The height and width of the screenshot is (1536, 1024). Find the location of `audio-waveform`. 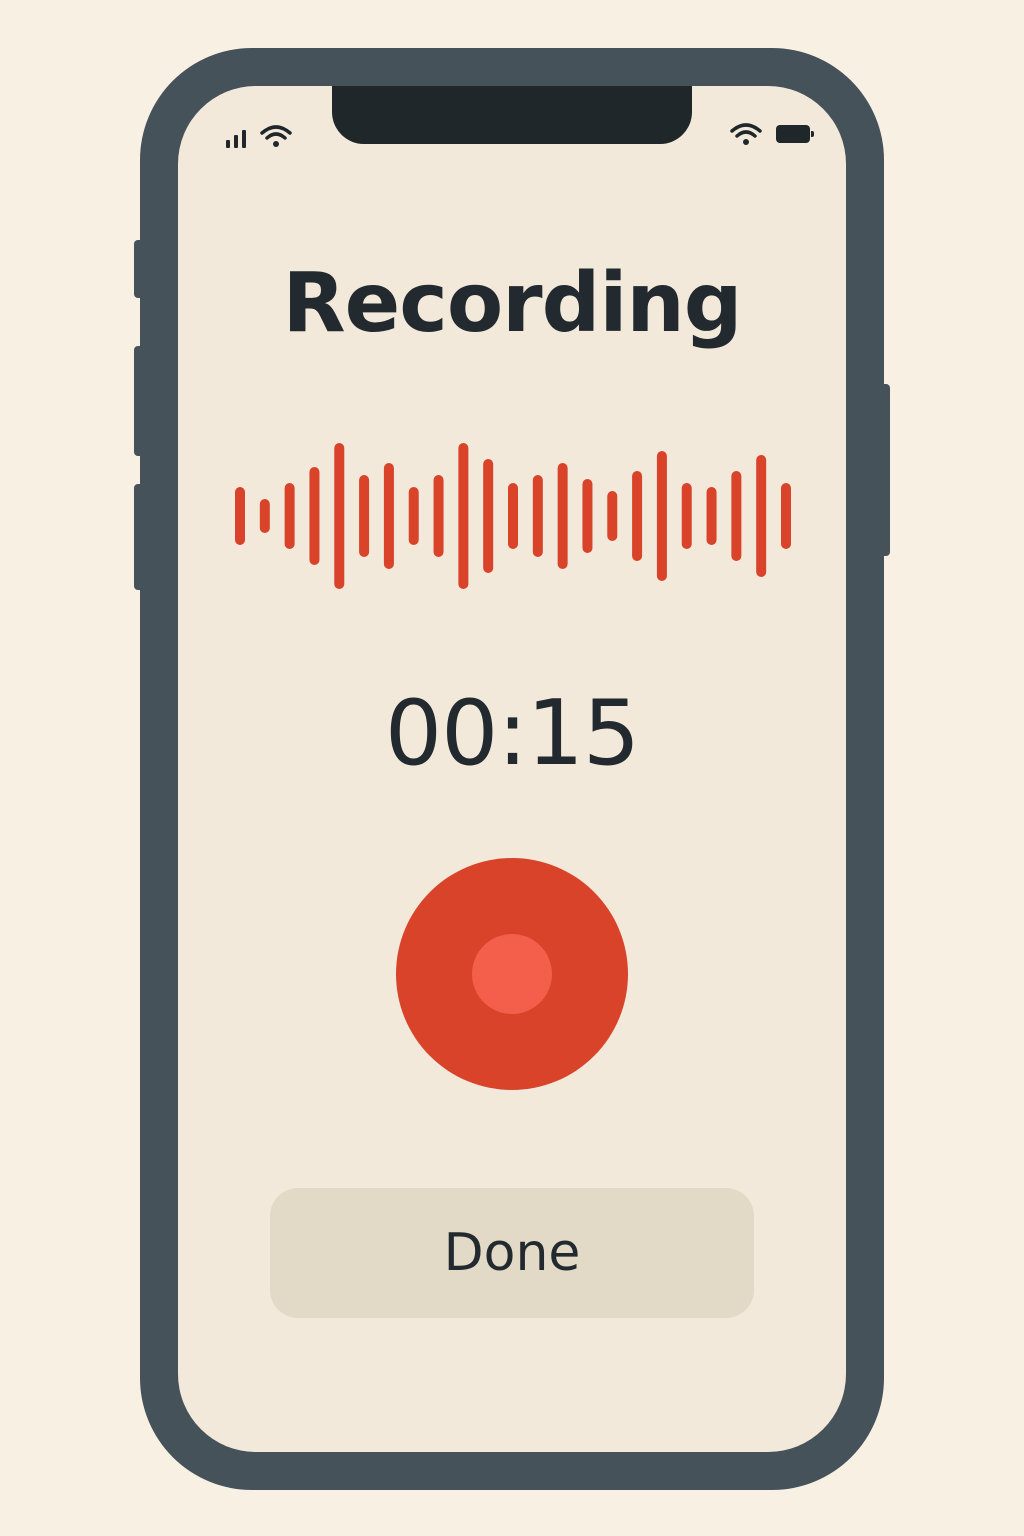

audio-waveform is located at coordinates (513, 516).